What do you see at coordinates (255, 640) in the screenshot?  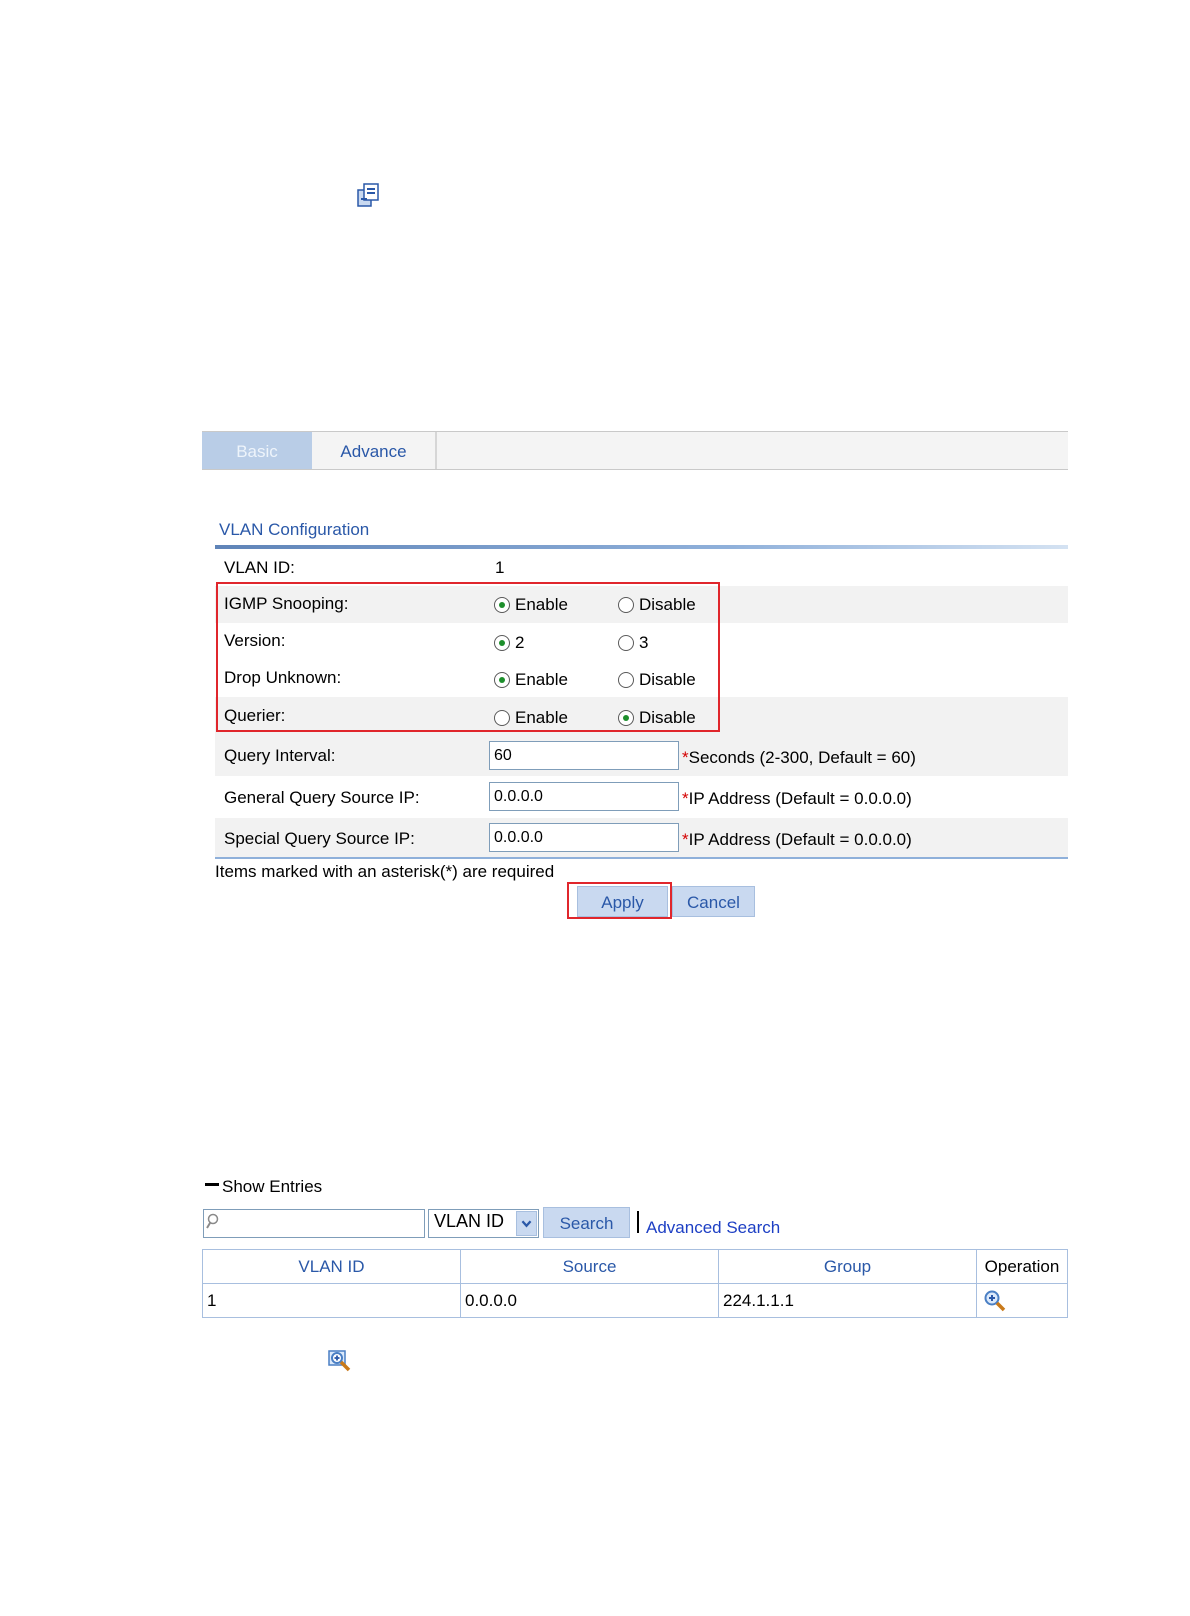 I see `version-label: Version:` at bounding box center [255, 640].